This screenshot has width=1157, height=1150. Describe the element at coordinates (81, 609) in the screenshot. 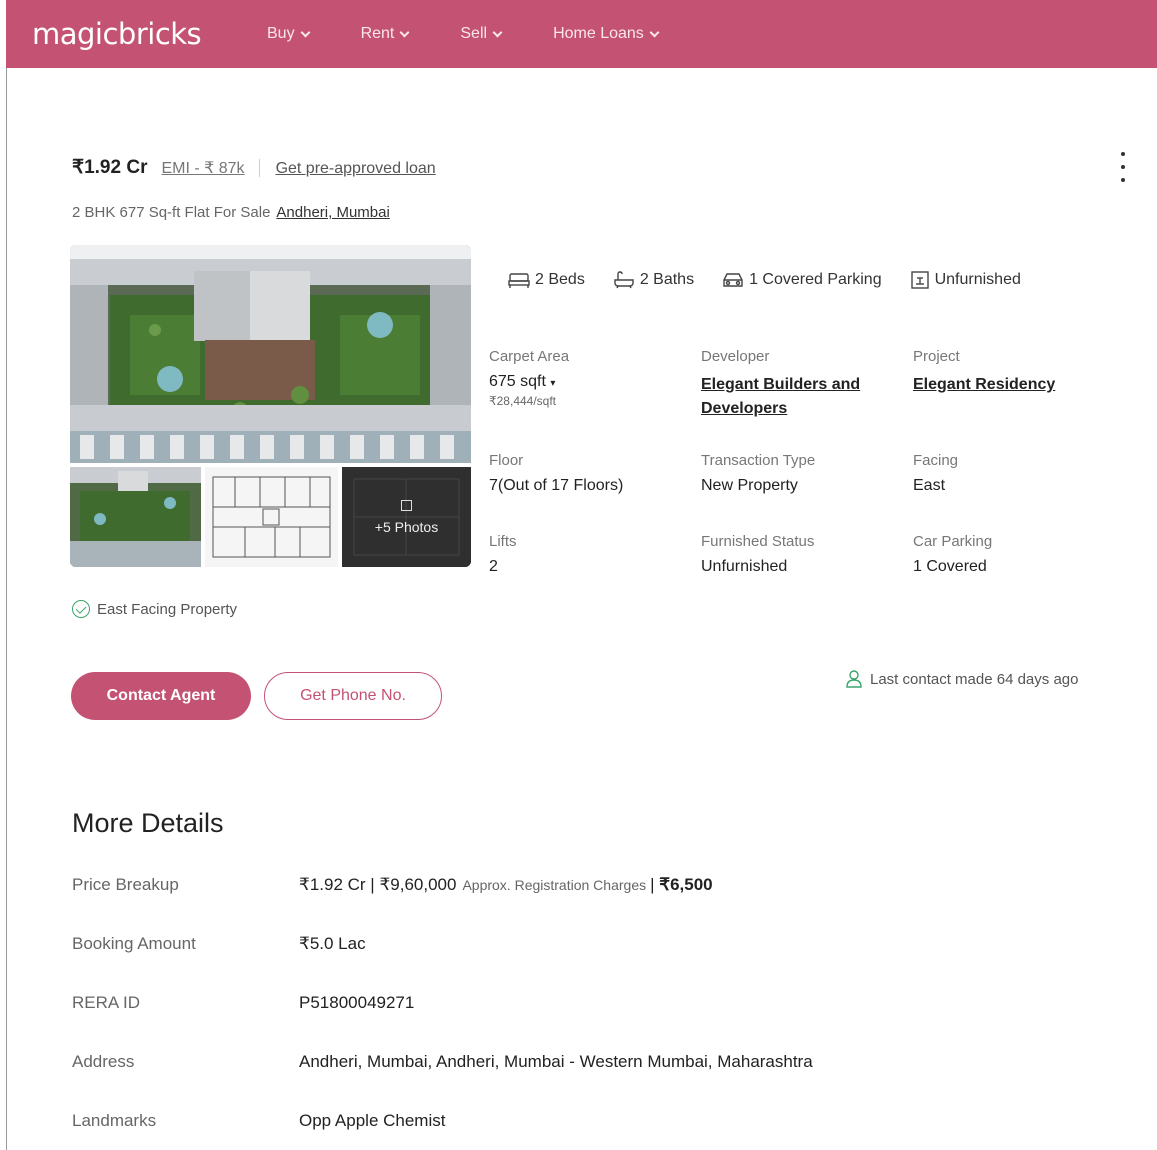

I see `check-circle-icon` at that location.